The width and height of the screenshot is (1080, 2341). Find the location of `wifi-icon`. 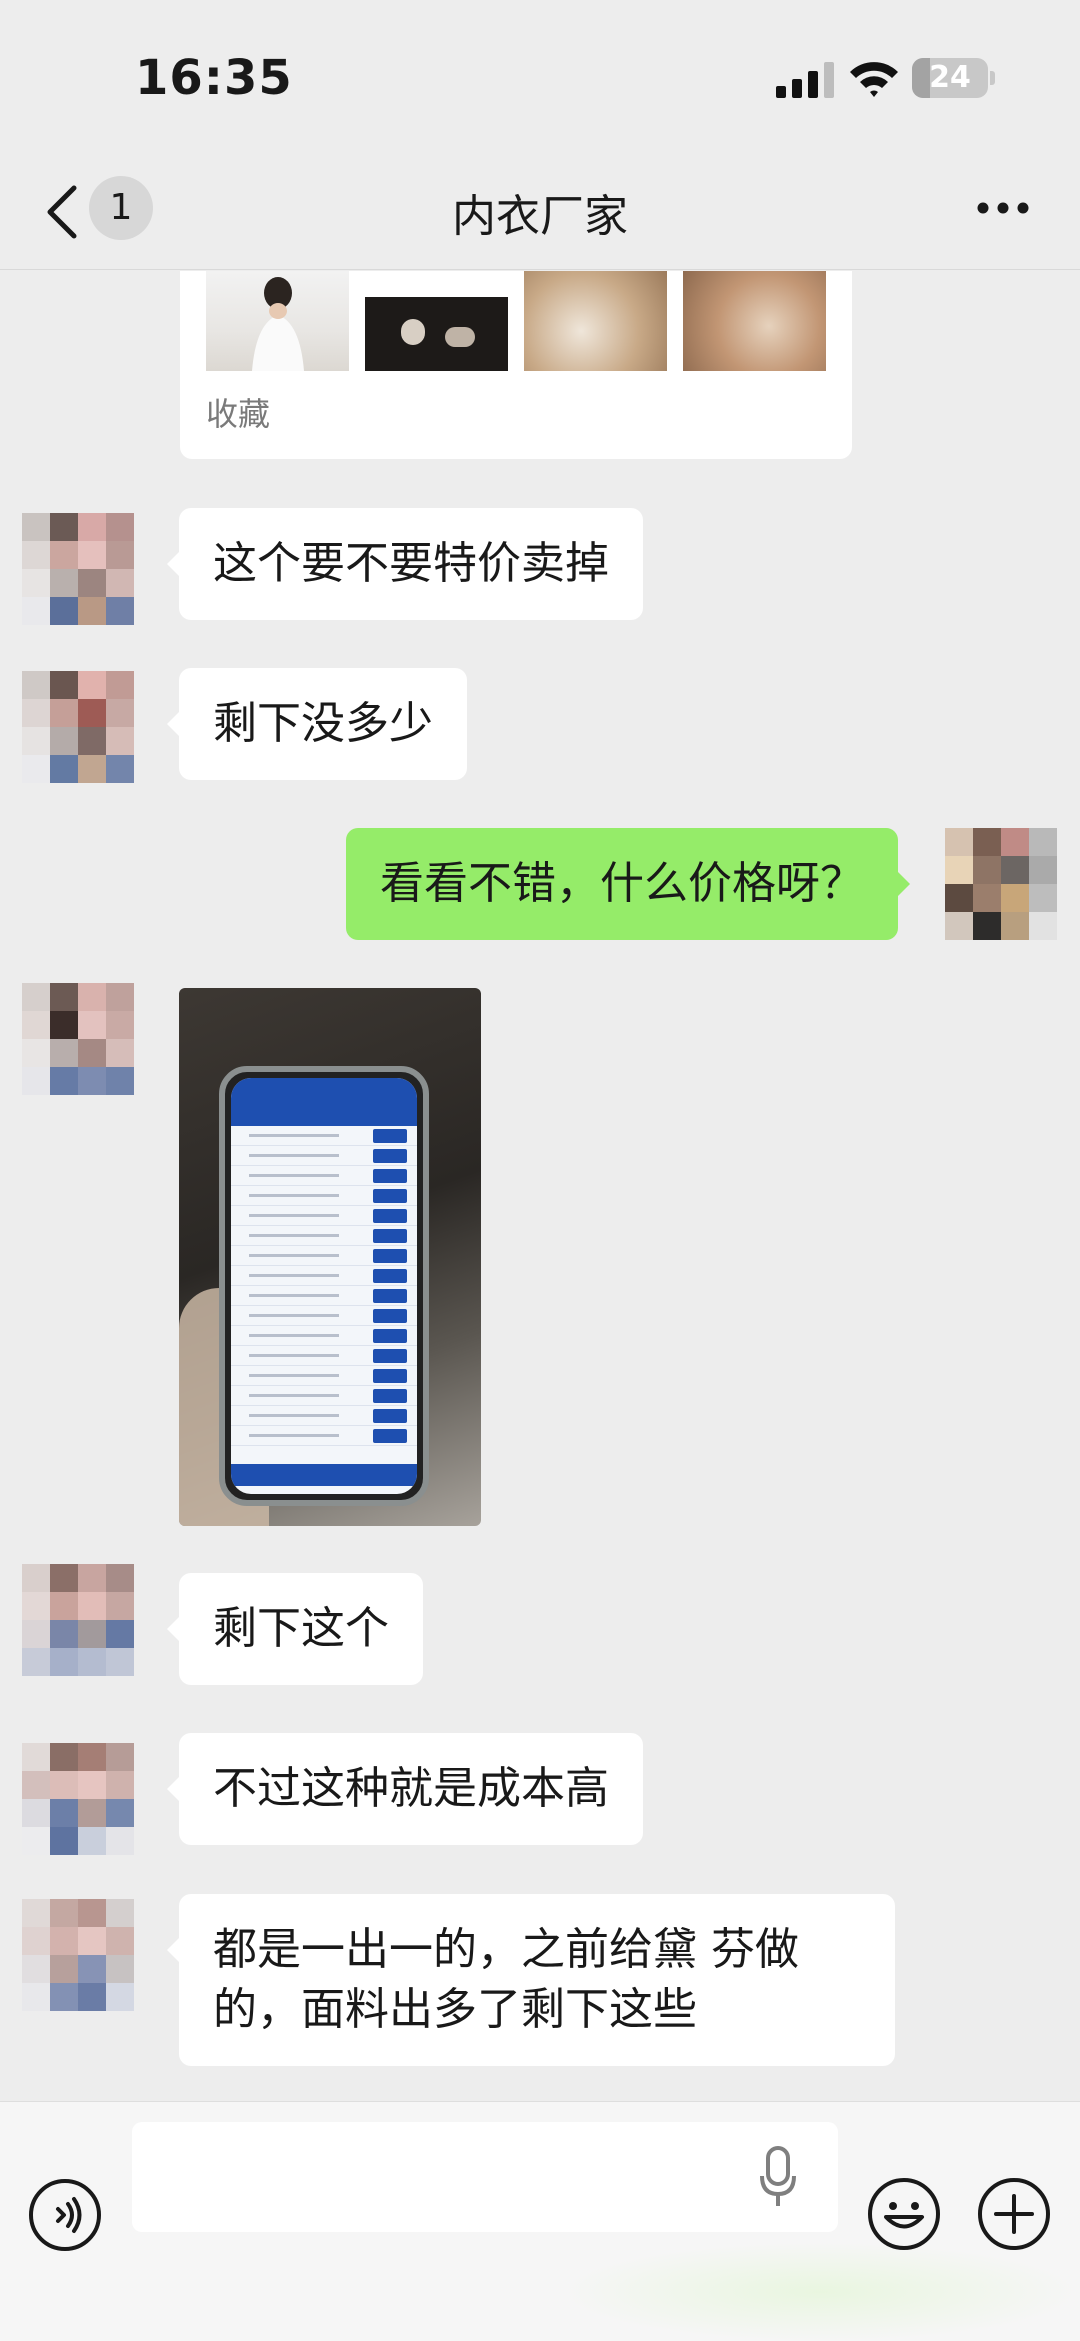

wifi-icon is located at coordinates (874, 79).